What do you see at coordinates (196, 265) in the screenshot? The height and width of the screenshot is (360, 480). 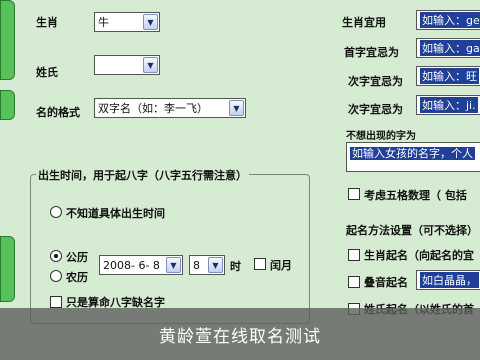 I see `birth-hour-value: 8` at bounding box center [196, 265].